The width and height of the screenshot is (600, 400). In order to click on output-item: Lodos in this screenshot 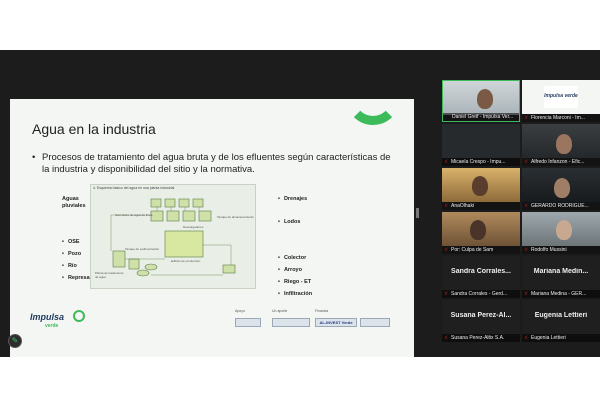, I will do `click(289, 222)`.